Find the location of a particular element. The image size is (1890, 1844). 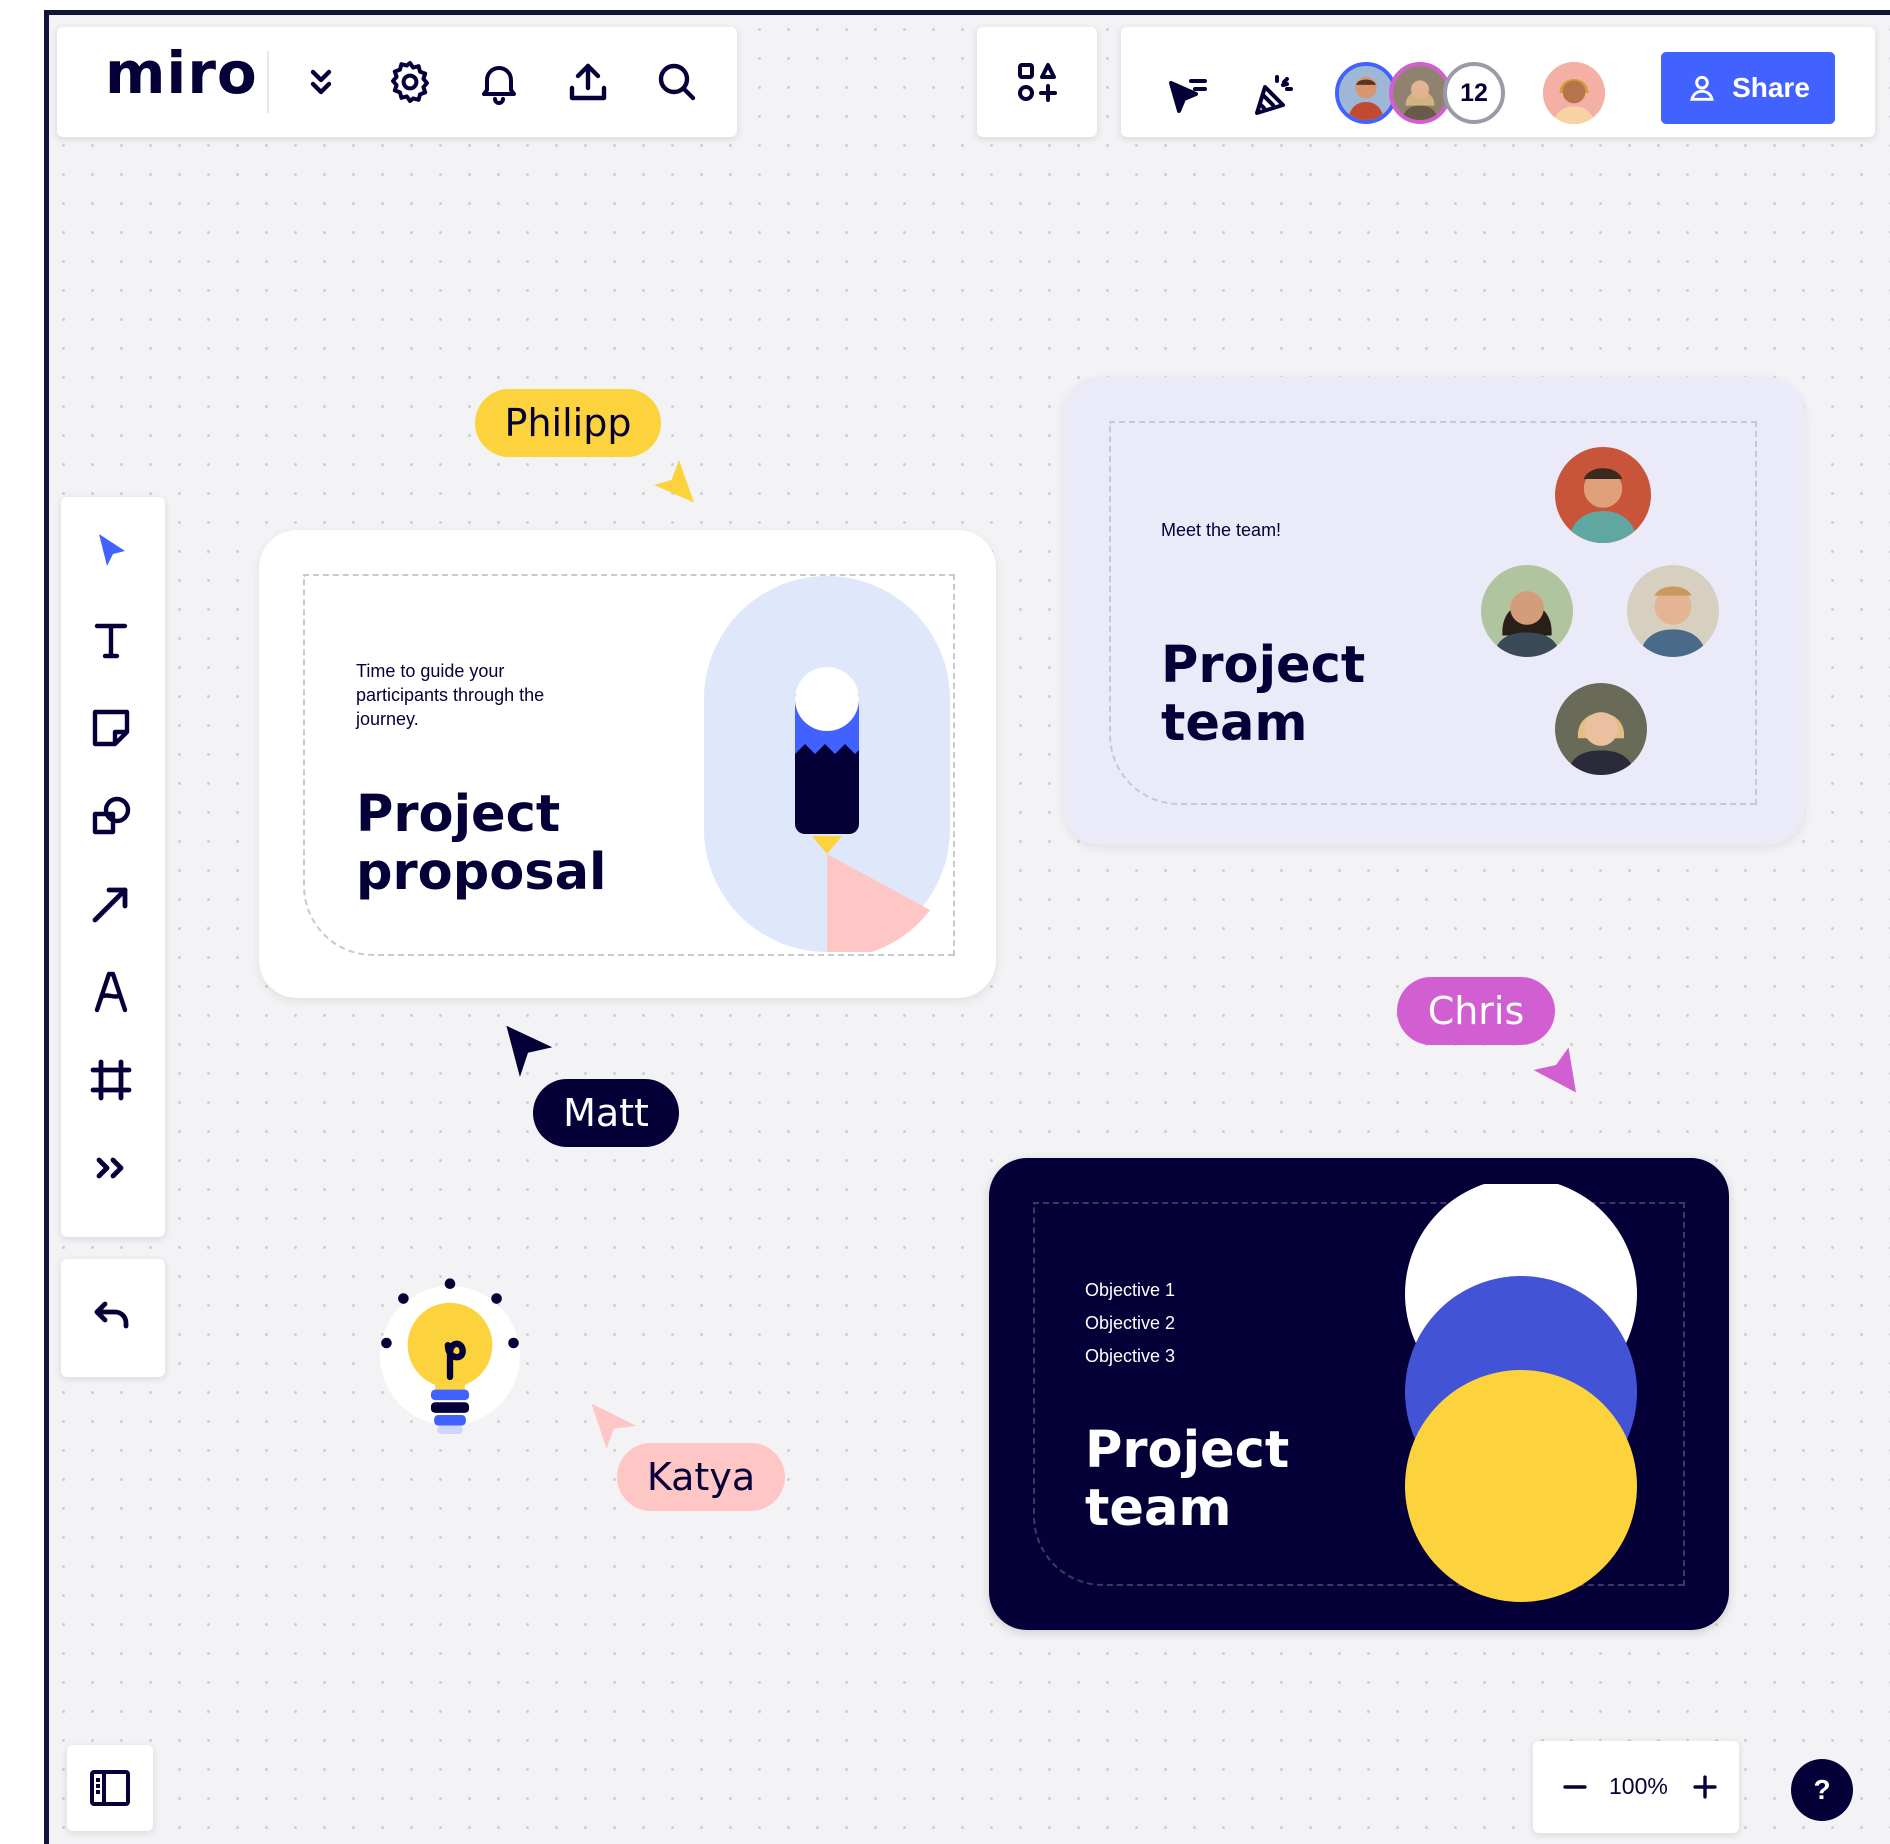

card-subtitle: Meet the team! is located at coordinates (1221, 530).